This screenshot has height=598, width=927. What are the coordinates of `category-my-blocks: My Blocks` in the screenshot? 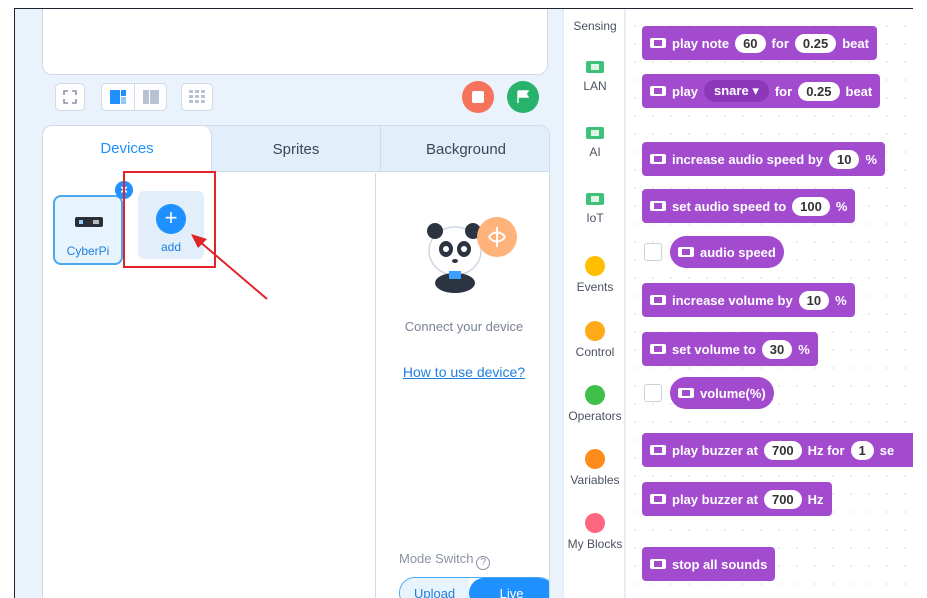 It's located at (595, 532).